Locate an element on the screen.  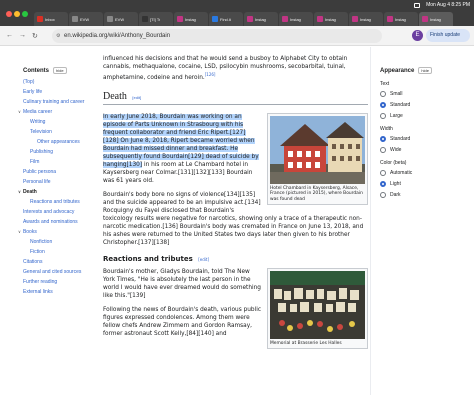
toc-item: ∨ Media career is located at coordinates (53, 112).